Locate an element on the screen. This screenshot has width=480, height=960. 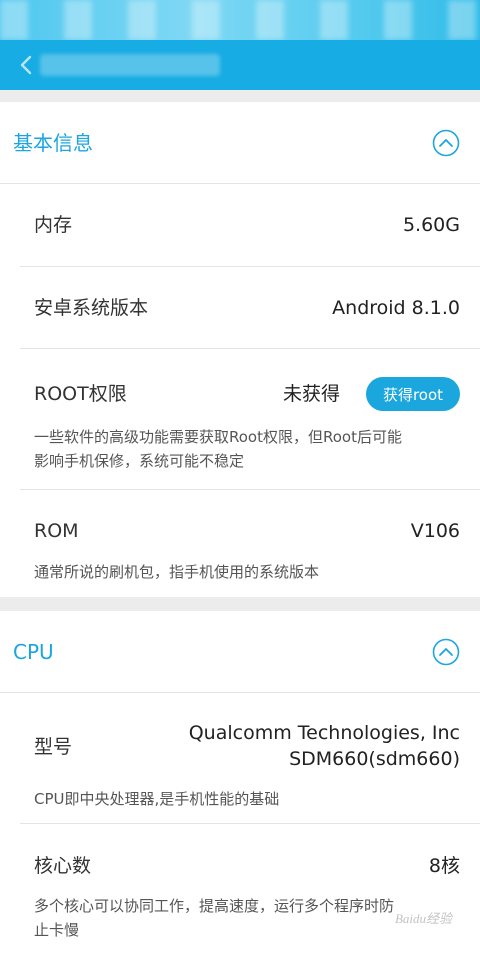
section-title: 基本信息 is located at coordinates (53, 143).